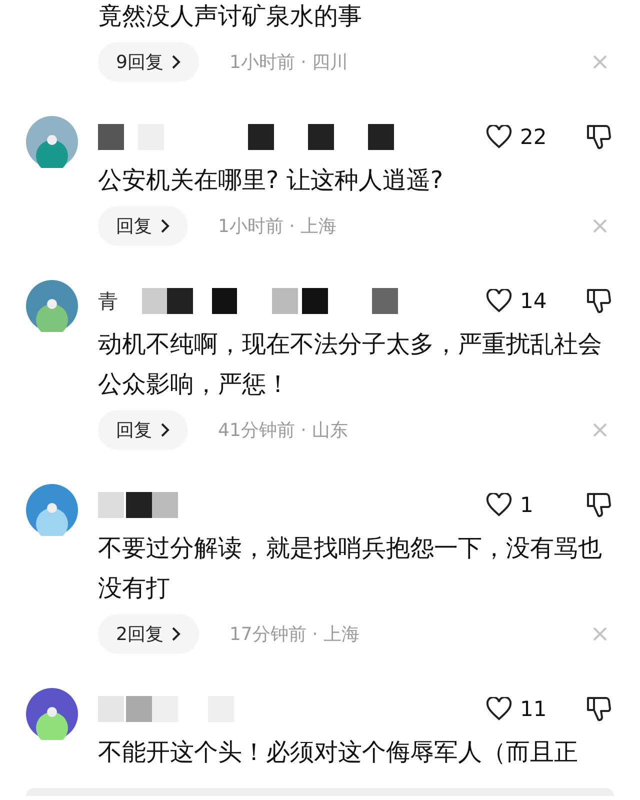 This screenshot has height=800, width=640. I want to click on comment-meta: 17分钟前 · 上海, so click(295, 634).